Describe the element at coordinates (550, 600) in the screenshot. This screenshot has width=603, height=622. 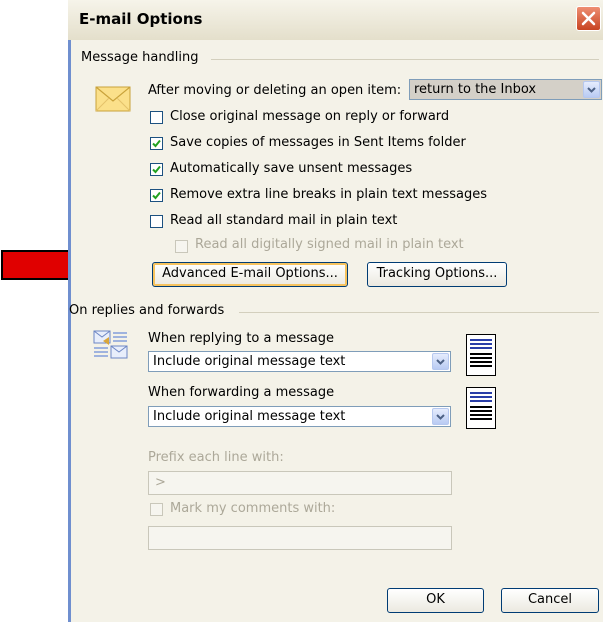
I see `cancel-button: Cancel` at that location.